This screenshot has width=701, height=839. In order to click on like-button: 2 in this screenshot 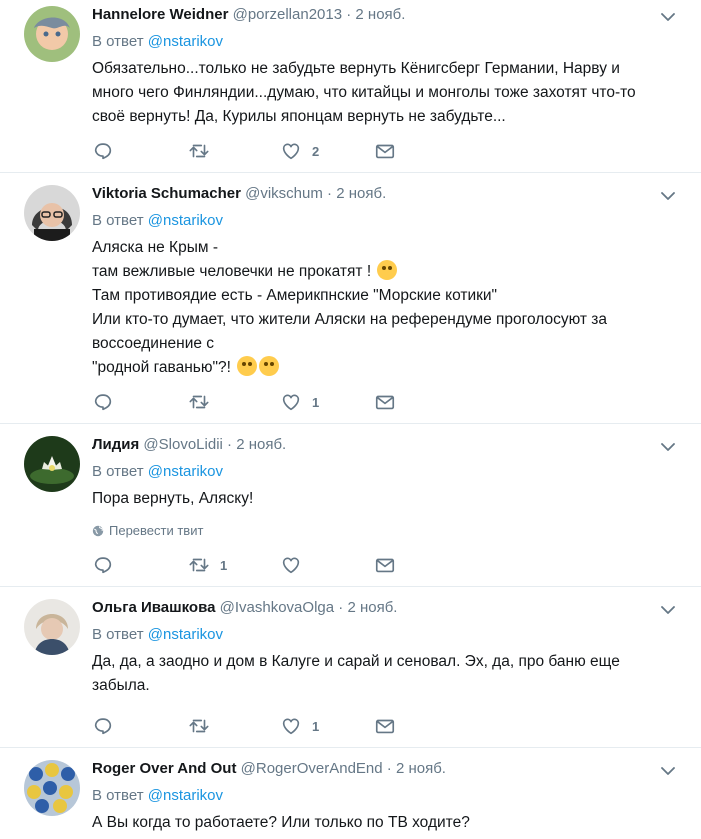, I will do `click(299, 151)`.